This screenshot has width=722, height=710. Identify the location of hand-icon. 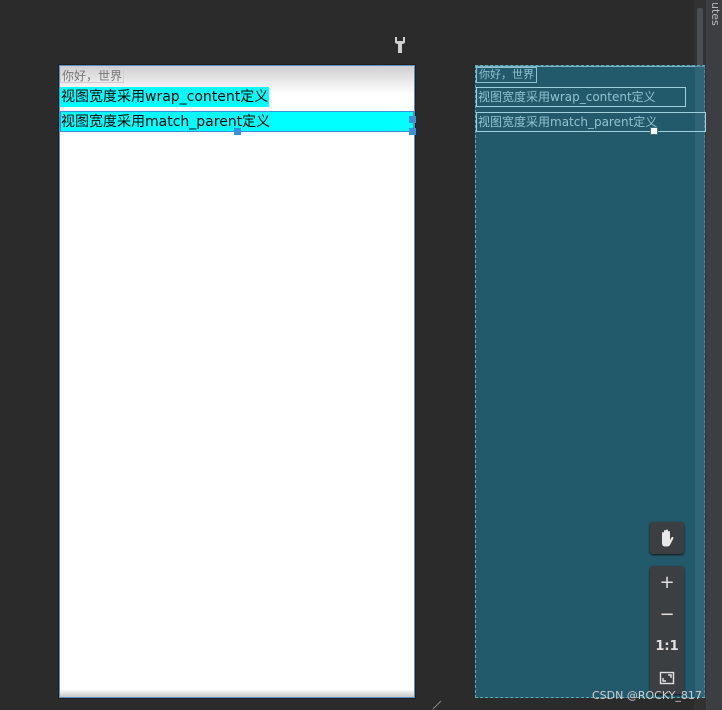
(668, 538).